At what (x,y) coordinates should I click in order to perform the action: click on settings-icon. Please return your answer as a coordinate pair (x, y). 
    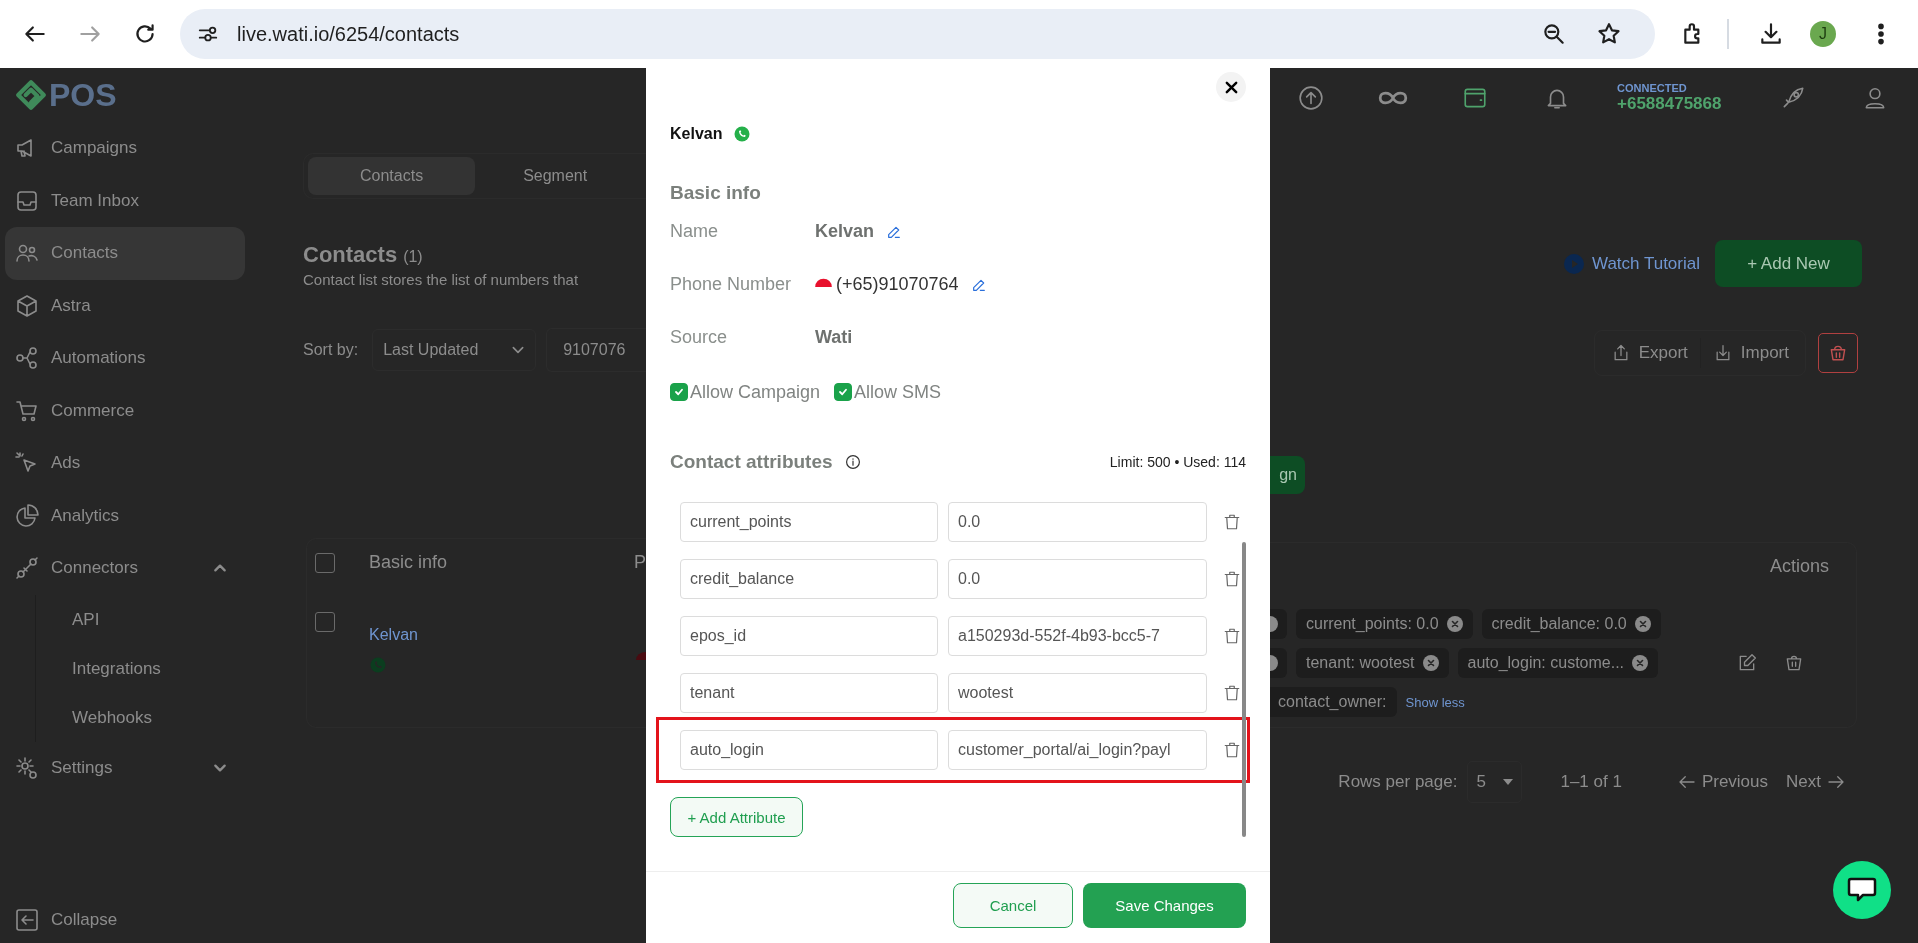
    Looking at the image, I should click on (27, 767).